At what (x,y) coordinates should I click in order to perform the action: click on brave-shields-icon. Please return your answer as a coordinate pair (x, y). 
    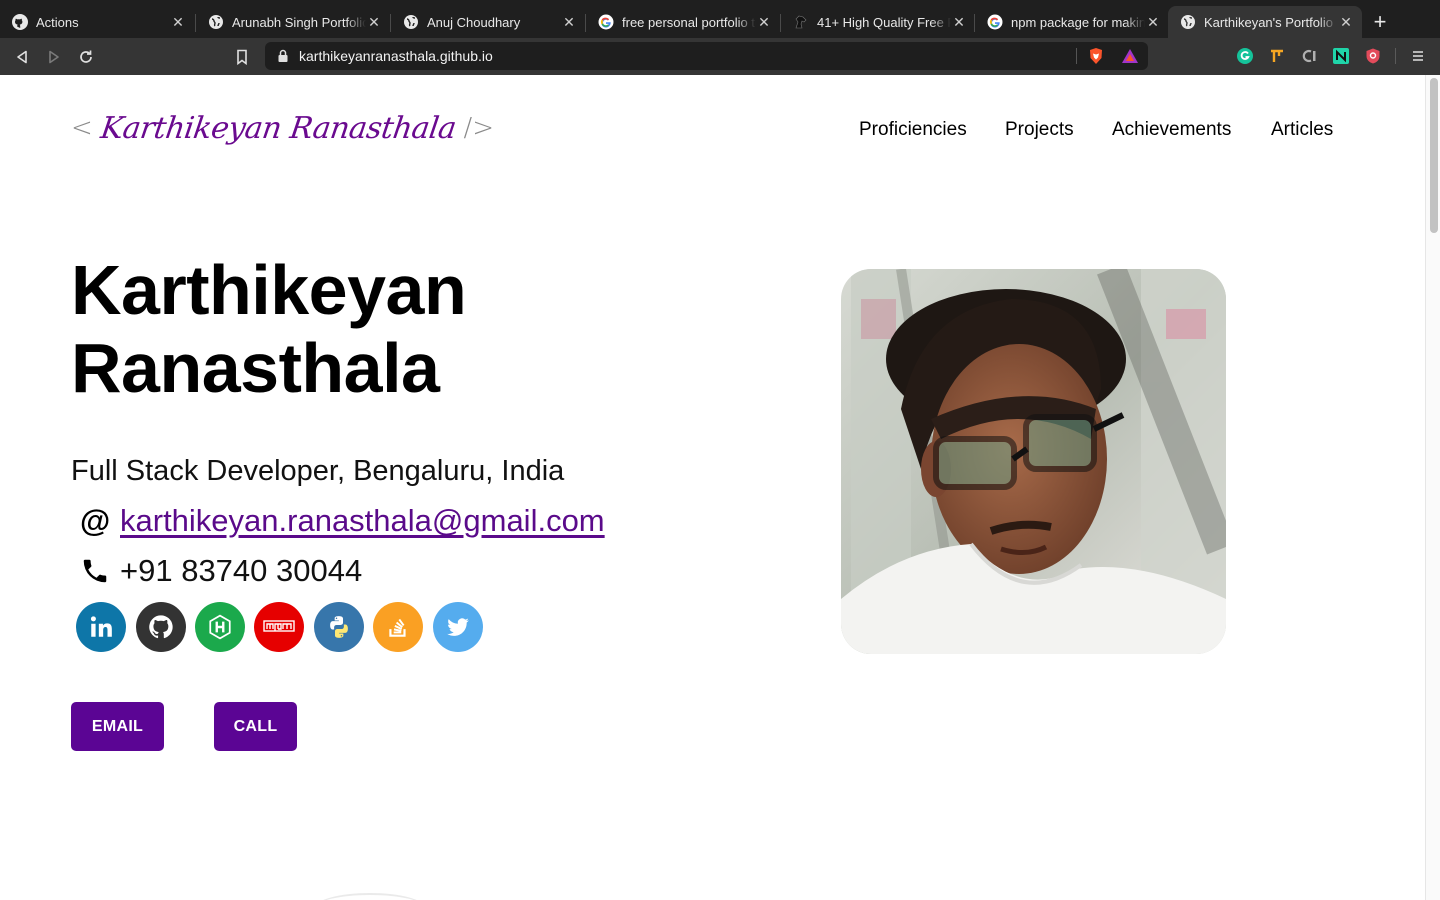
    Looking at the image, I should click on (1096, 58).